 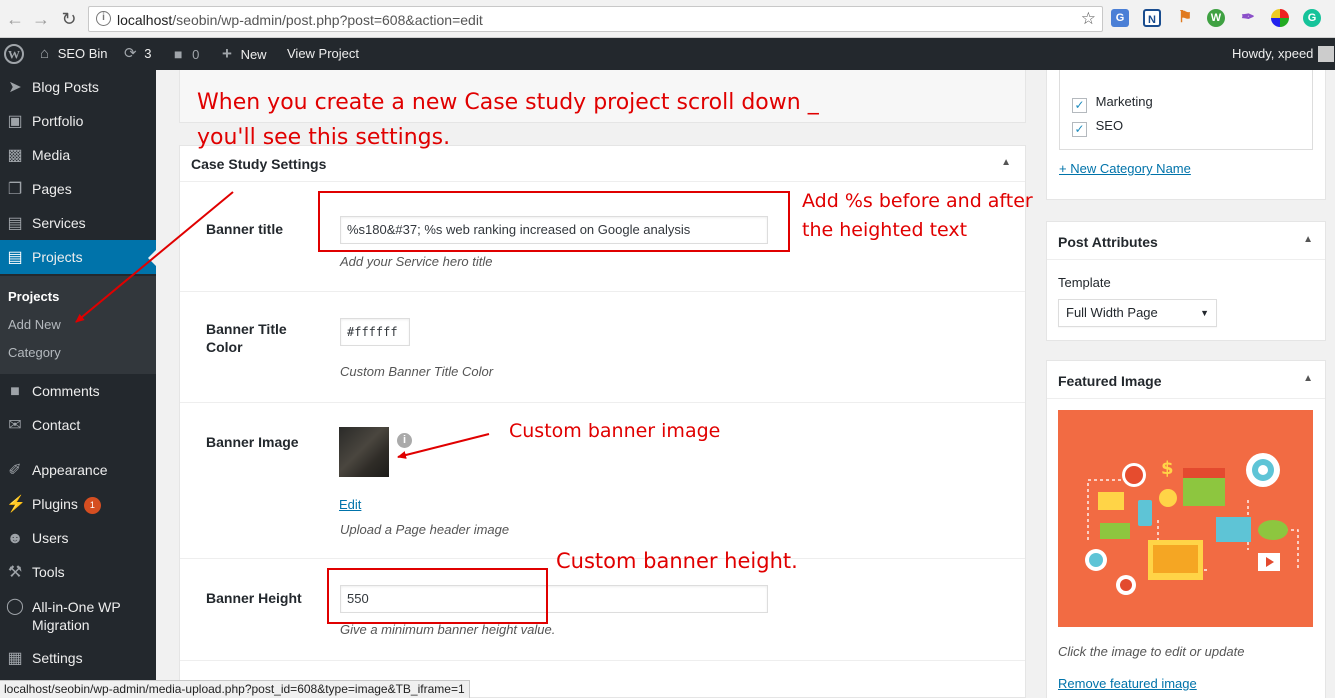 I want to click on marketing-illustration: $, so click(x=1192, y=524).